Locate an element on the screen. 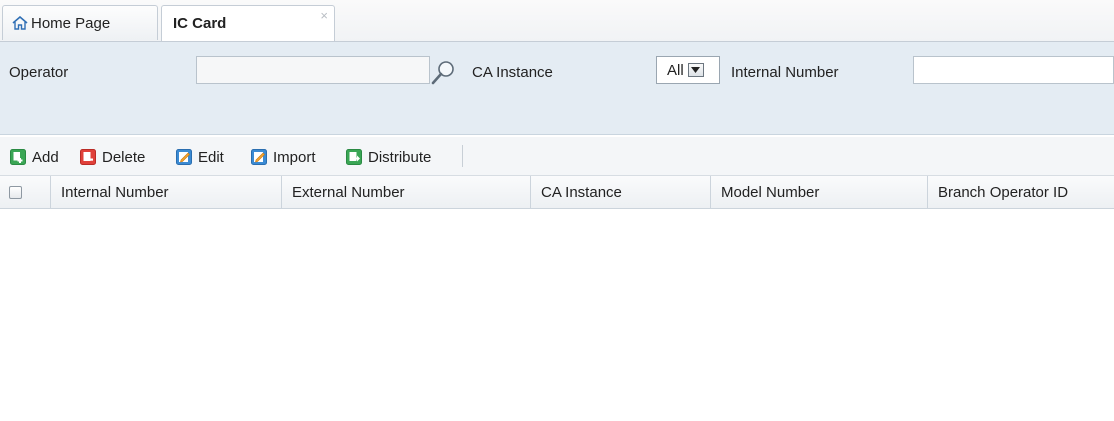 The image size is (1114, 421). column-header-ca-instance: CA Instance is located at coordinates (621, 192).